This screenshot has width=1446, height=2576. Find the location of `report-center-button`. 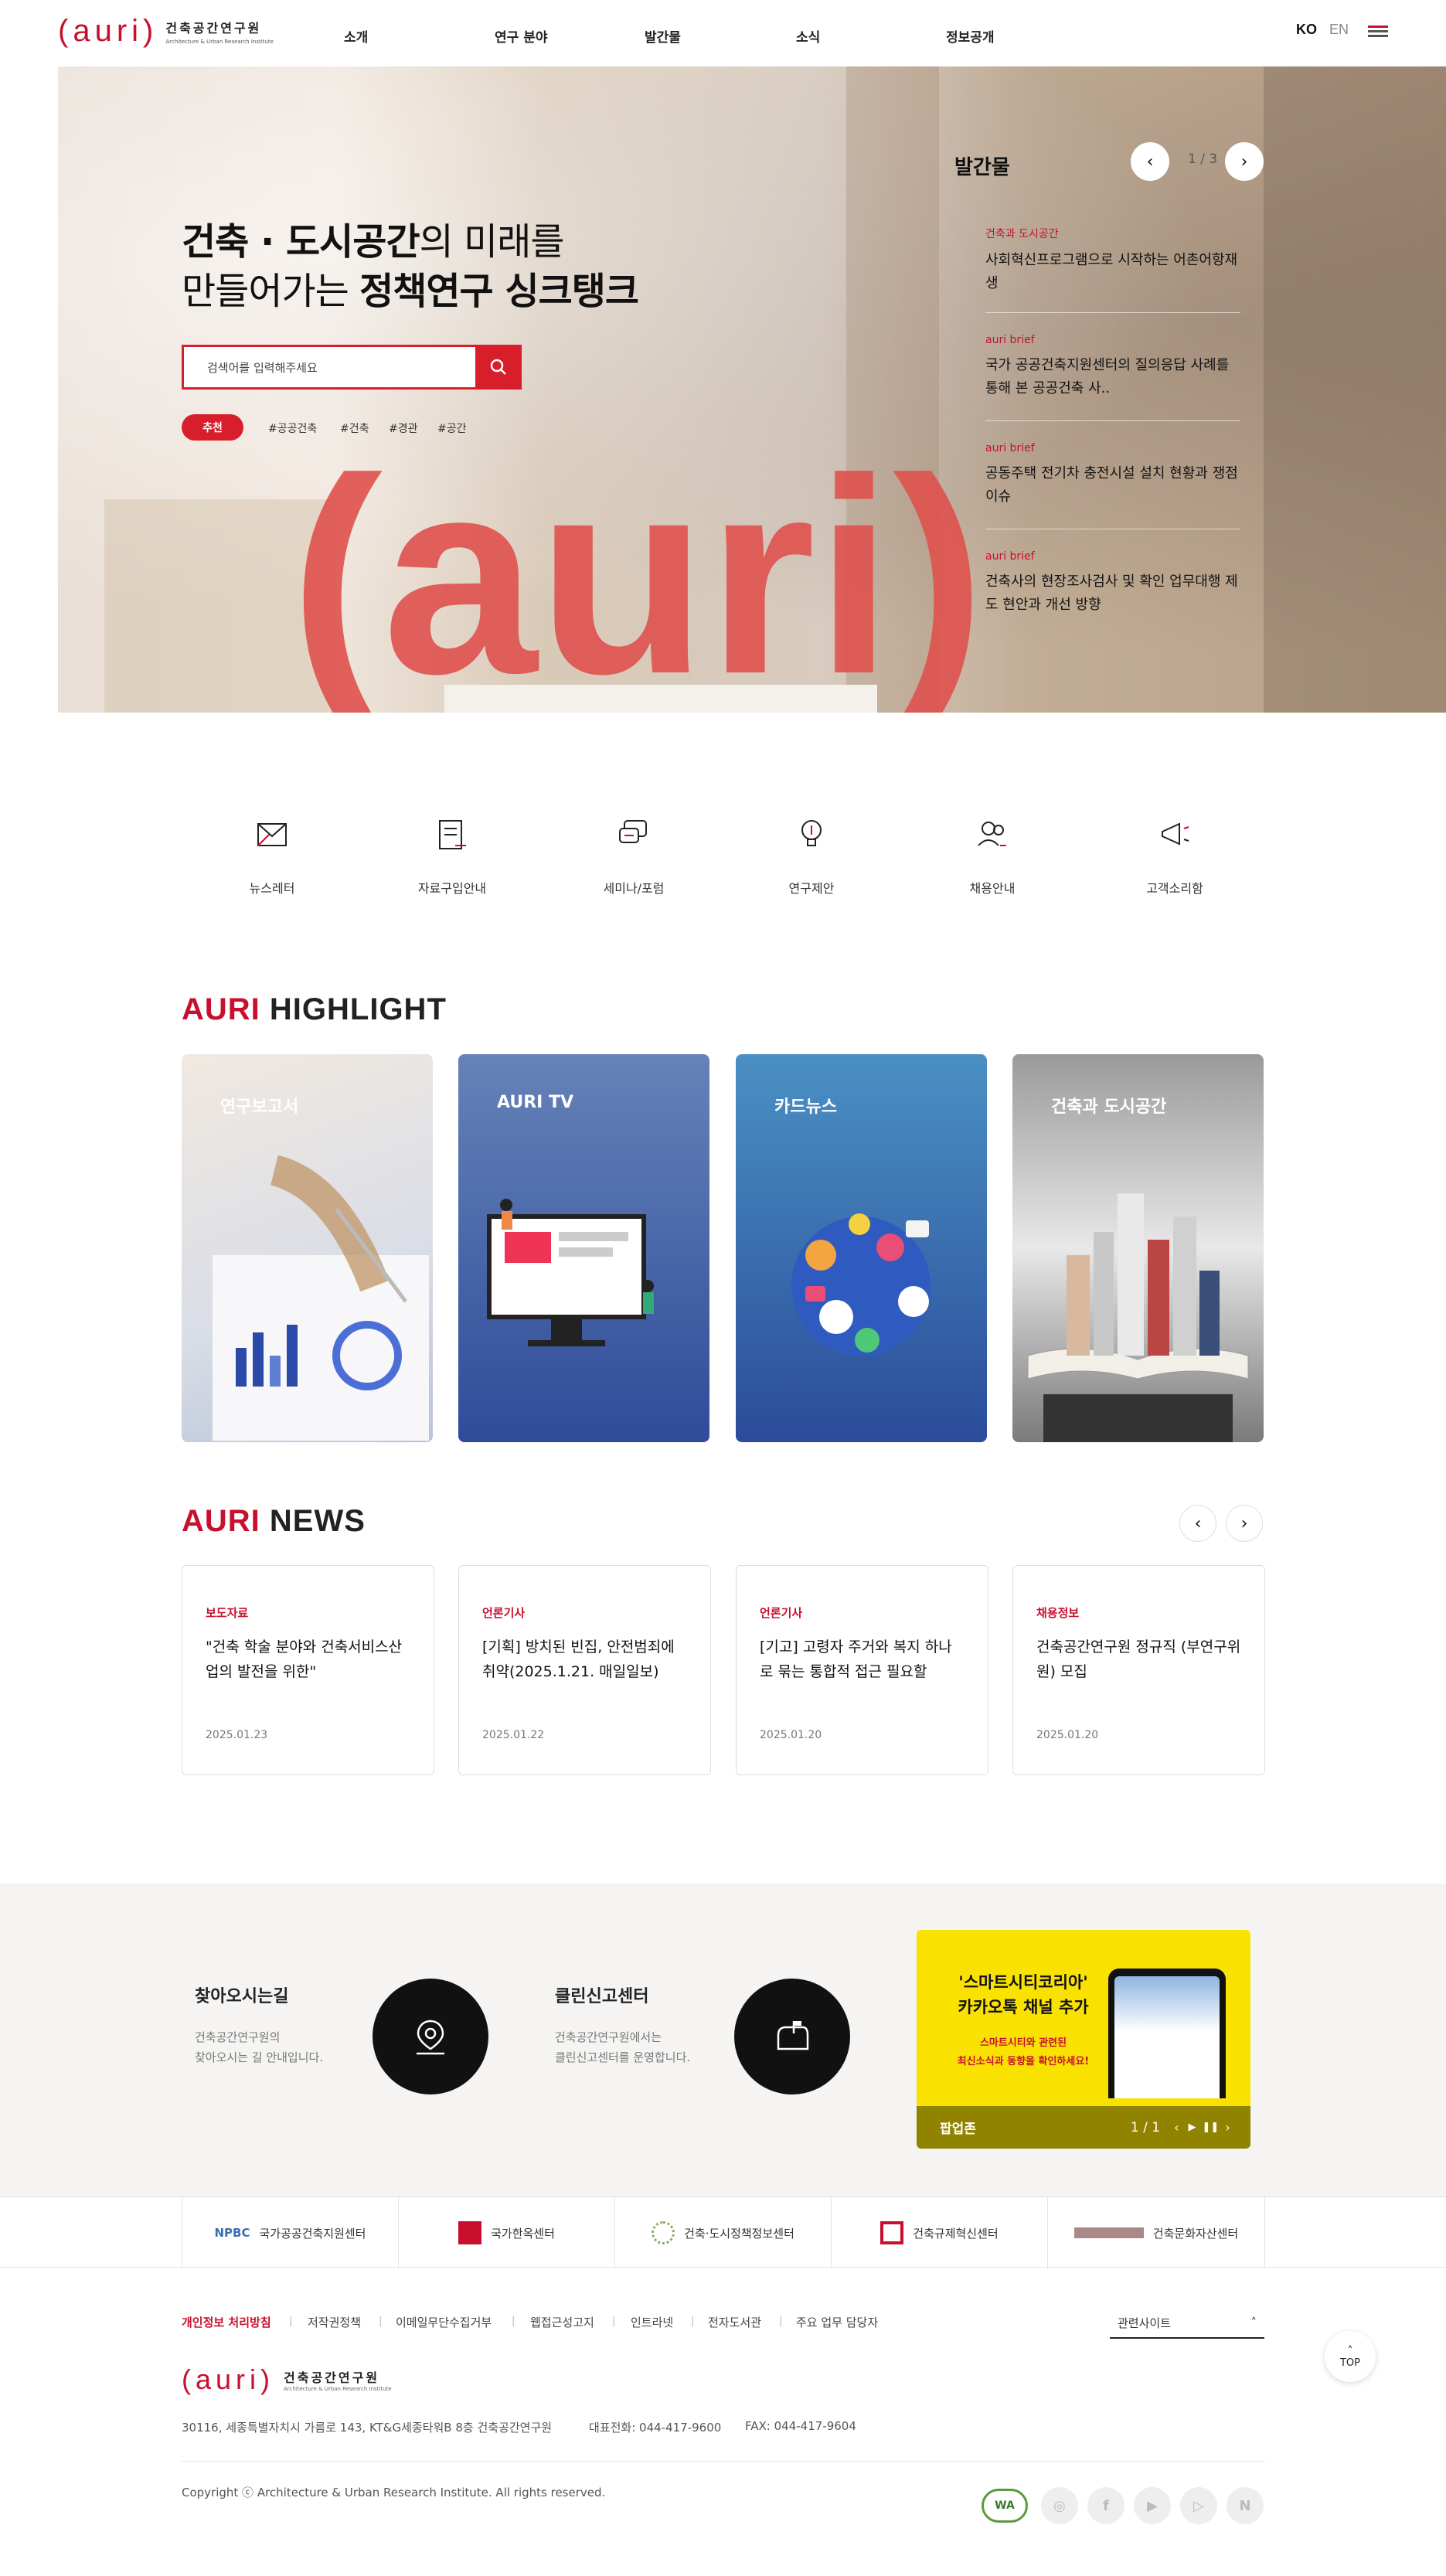

report-center-button is located at coordinates (792, 2036).